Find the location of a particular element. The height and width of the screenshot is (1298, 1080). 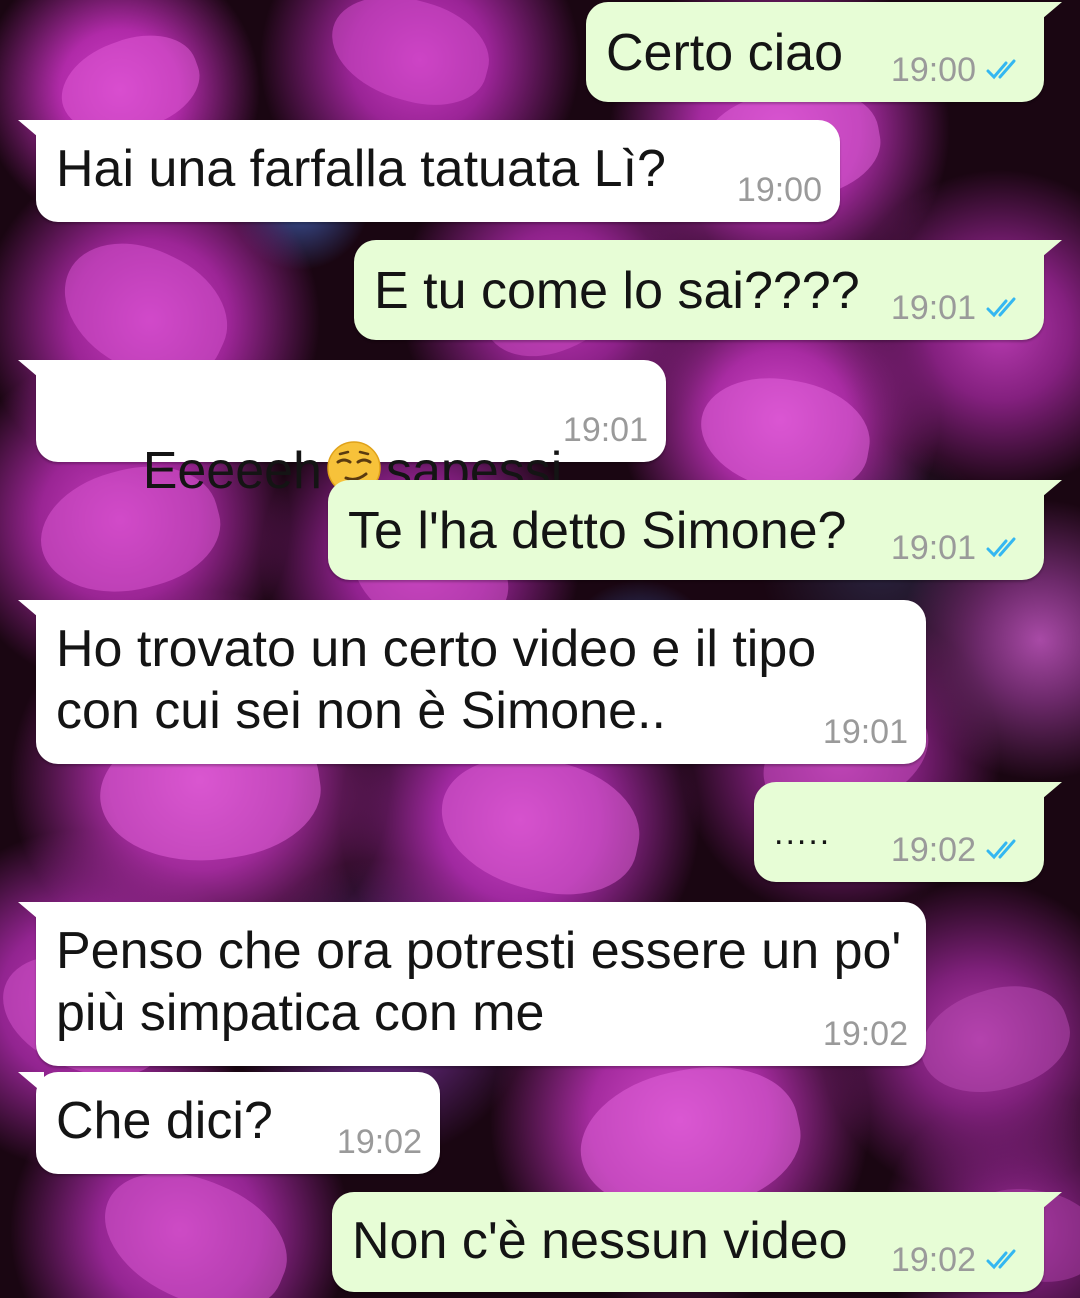

message-text: Che dici? is located at coordinates (164, 1121).